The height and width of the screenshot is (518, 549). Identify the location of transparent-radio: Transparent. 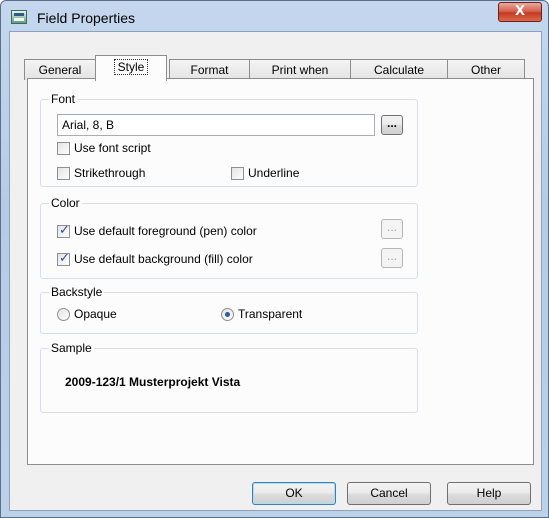
(276, 315).